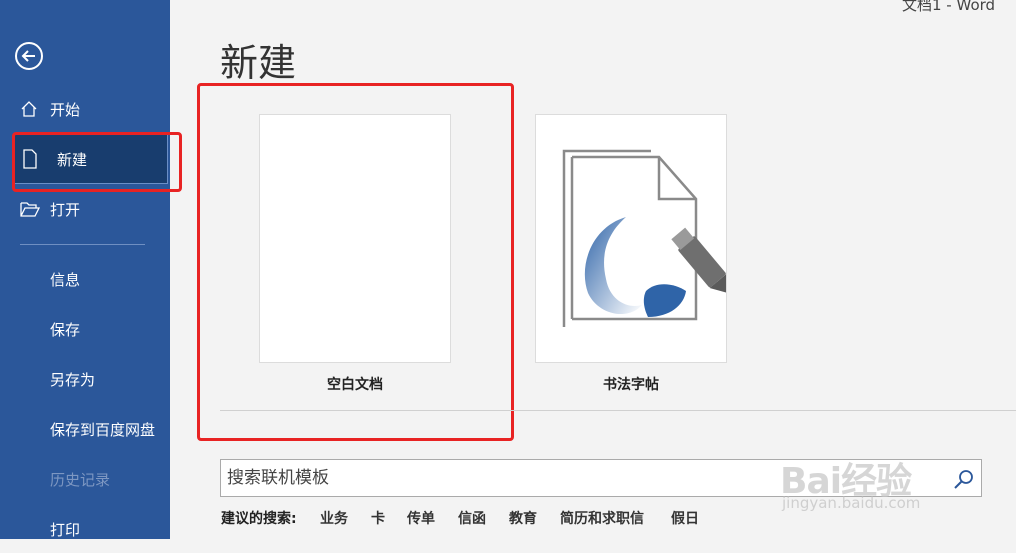 The height and width of the screenshot is (553, 1016). I want to click on window-title: 文档1 - Word, so click(949, 7).